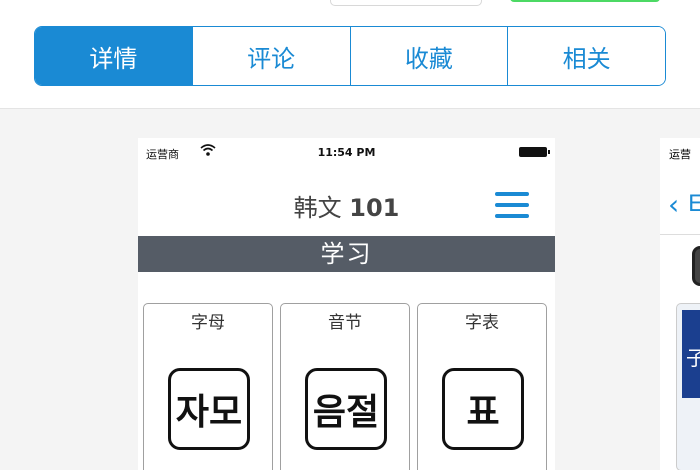 This screenshot has width=700, height=470. Describe the element at coordinates (270, 56) in the screenshot. I see `tab-comments: 评论` at that location.